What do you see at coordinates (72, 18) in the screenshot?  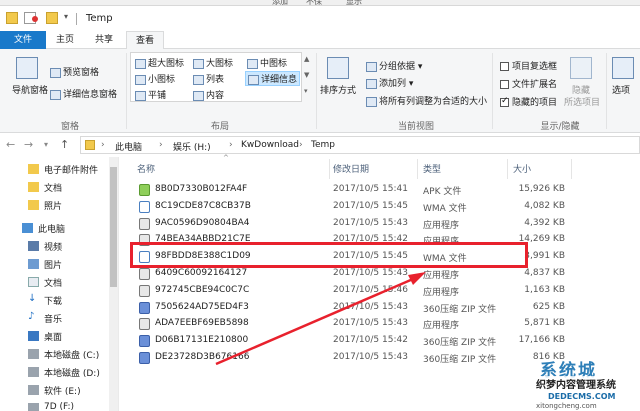 I see `qat-dropdown-icon: ▾` at bounding box center [72, 18].